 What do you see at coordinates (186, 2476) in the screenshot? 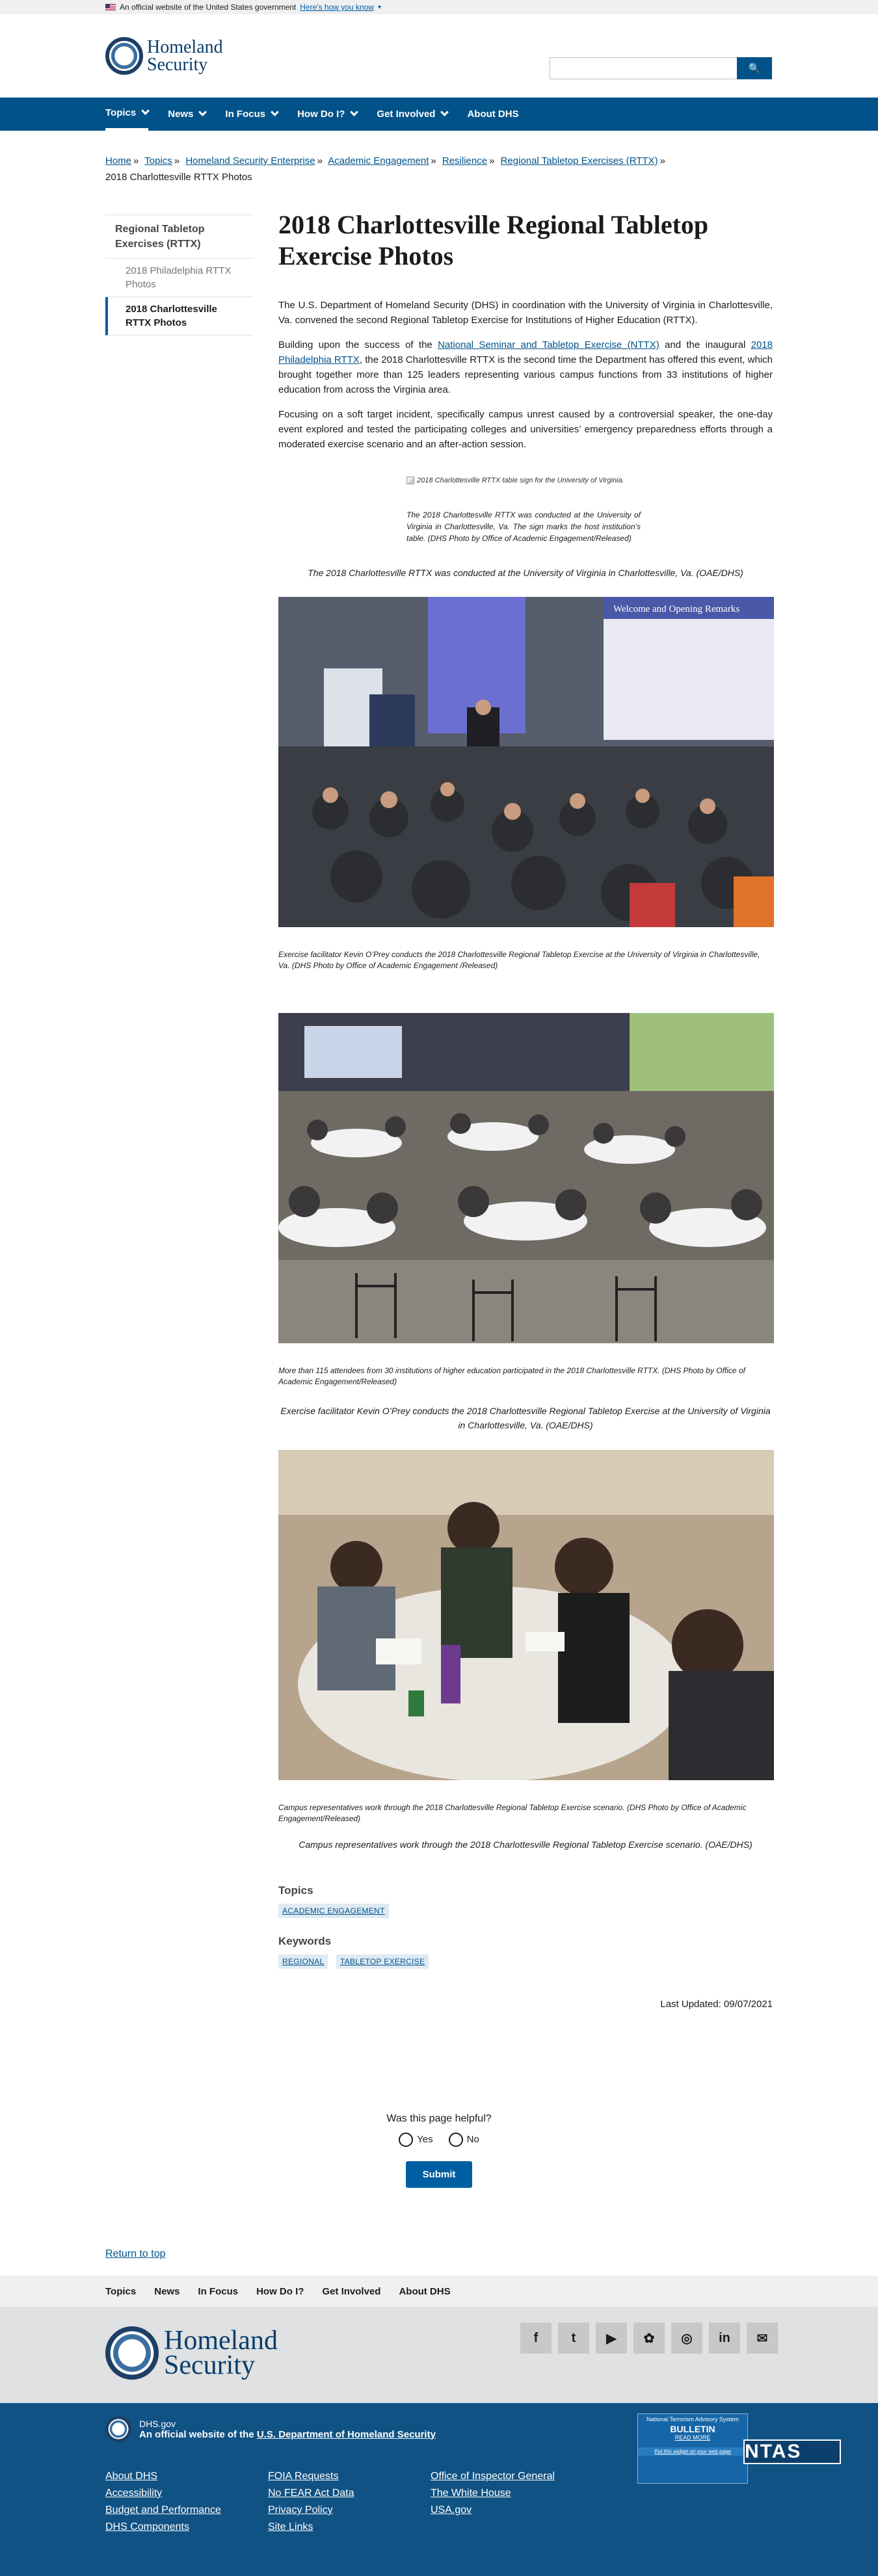
I see `footer-link-about-dhs: About DHS` at bounding box center [186, 2476].